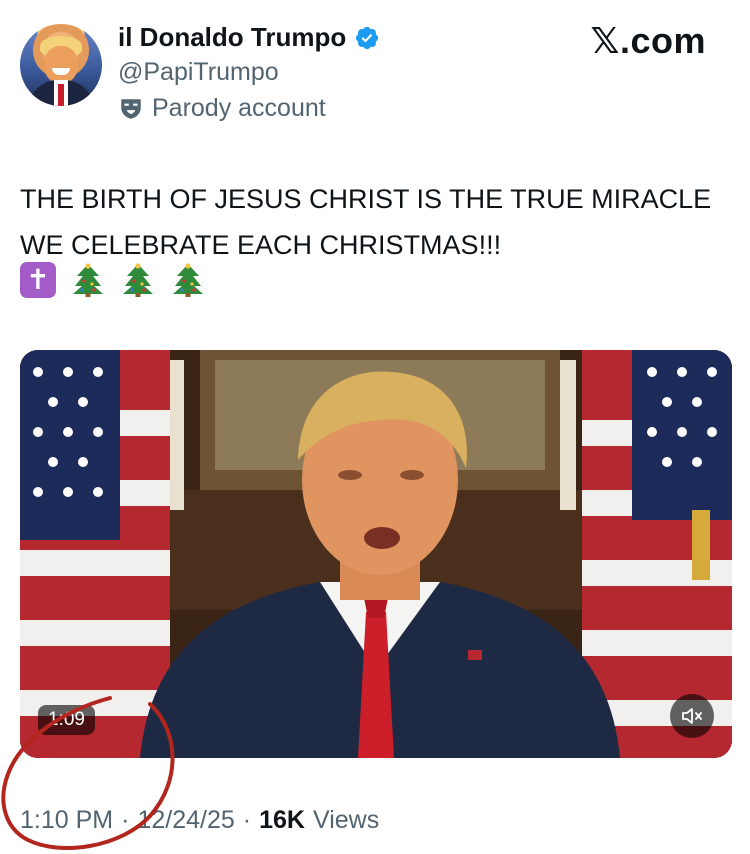  Describe the element at coordinates (367, 37) in the screenshot. I see `verified-badge-icon` at that location.